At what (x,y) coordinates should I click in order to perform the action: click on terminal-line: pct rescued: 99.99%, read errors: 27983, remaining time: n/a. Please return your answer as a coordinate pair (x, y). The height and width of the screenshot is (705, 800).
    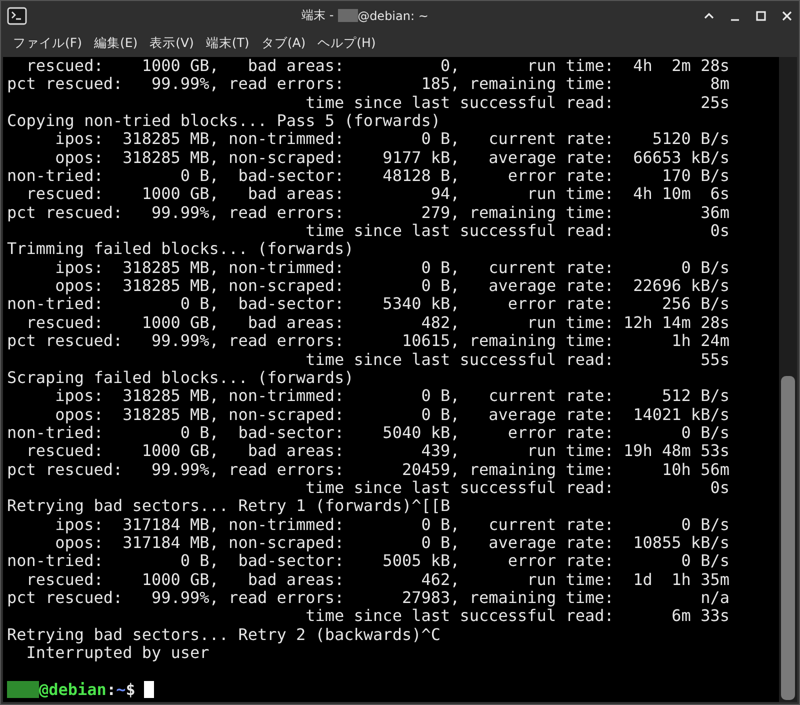
    Looking at the image, I should click on (368, 598).